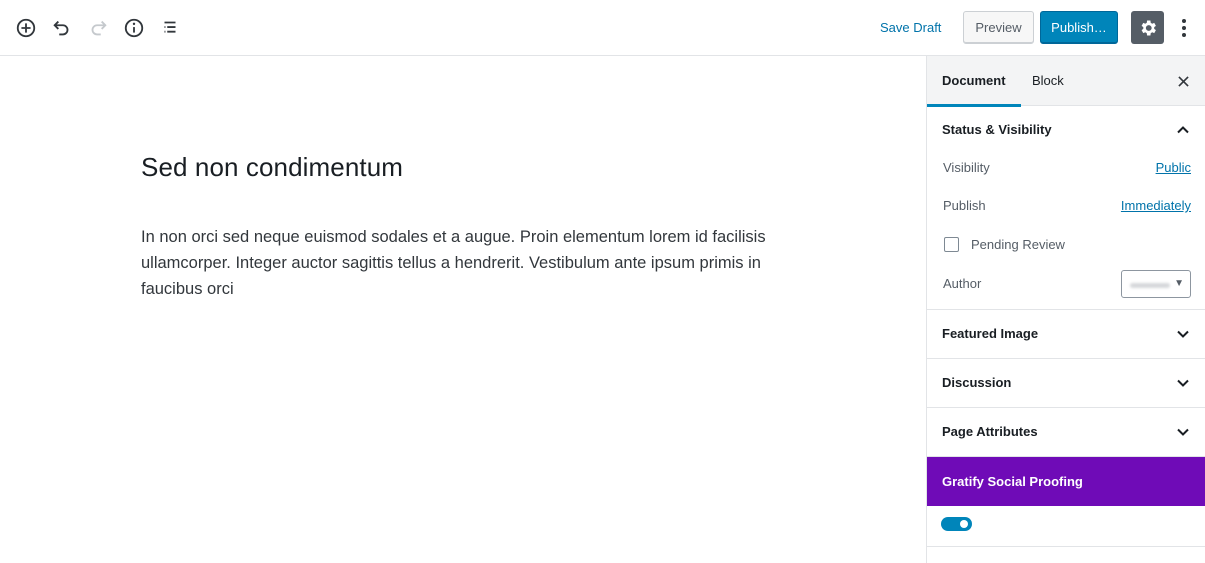 The height and width of the screenshot is (563, 1205). What do you see at coordinates (1150, 285) in the screenshot?
I see `author-name-redacted` at bounding box center [1150, 285].